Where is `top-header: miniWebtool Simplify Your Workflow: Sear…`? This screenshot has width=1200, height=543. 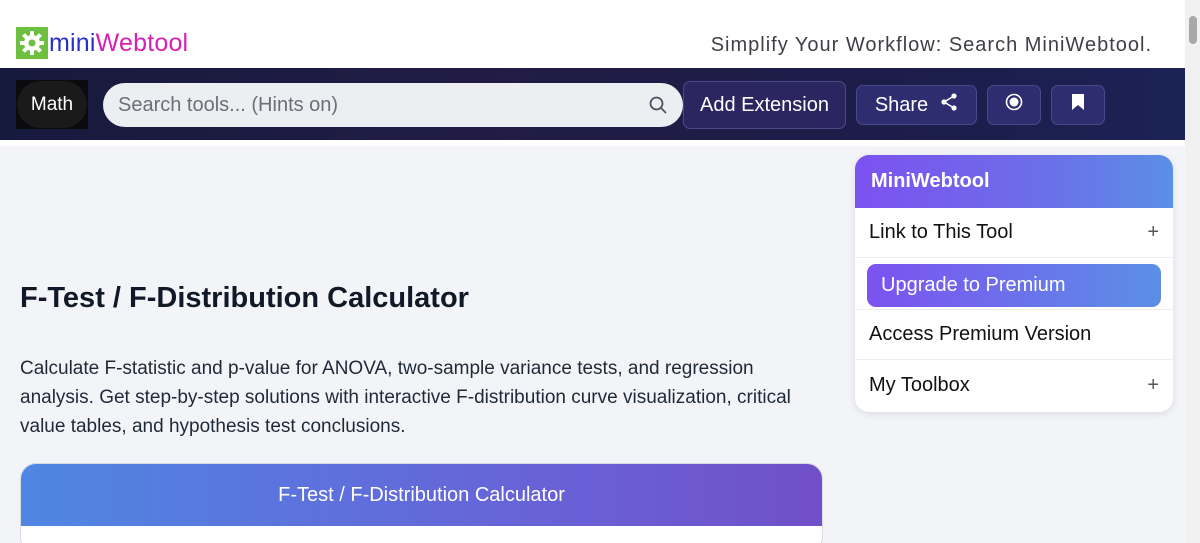 top-header: miniWebtool Simplify Your Workflow: Sear… is located at coordinates (592, 34).